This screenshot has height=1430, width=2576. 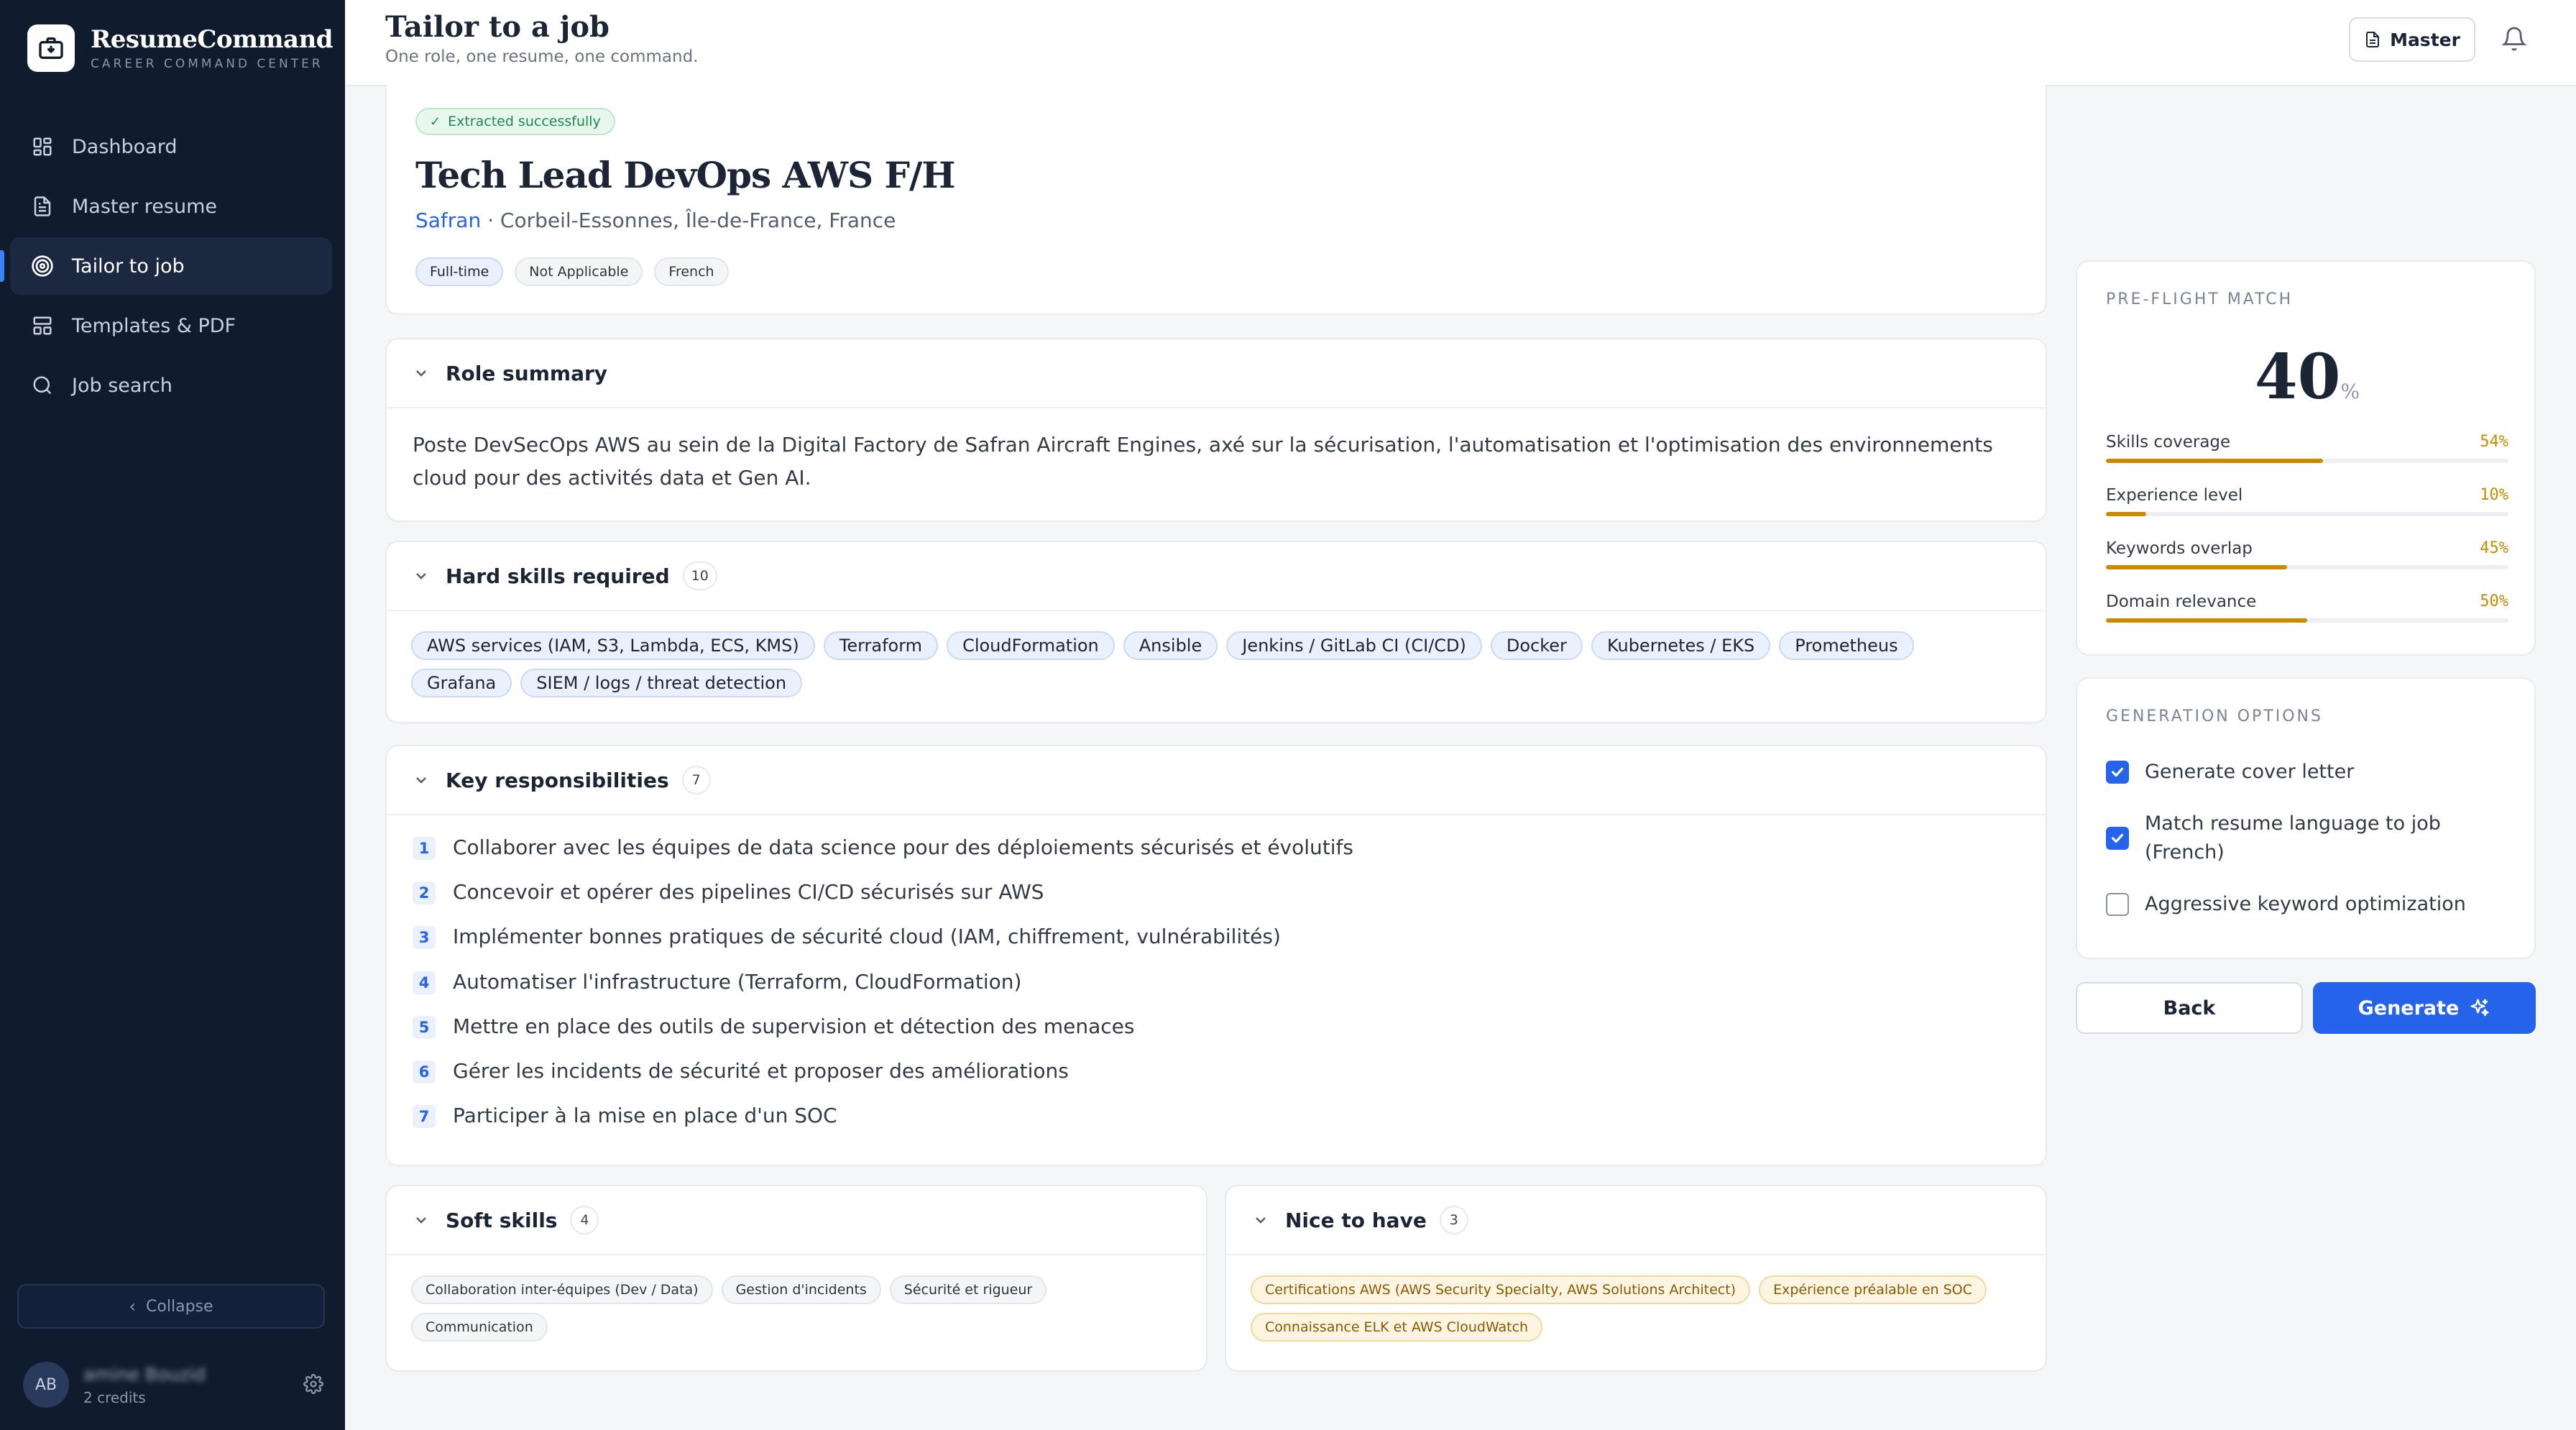 I want to click on sidebar-item-label: Templates & PDF, so click(x=154, y=325).